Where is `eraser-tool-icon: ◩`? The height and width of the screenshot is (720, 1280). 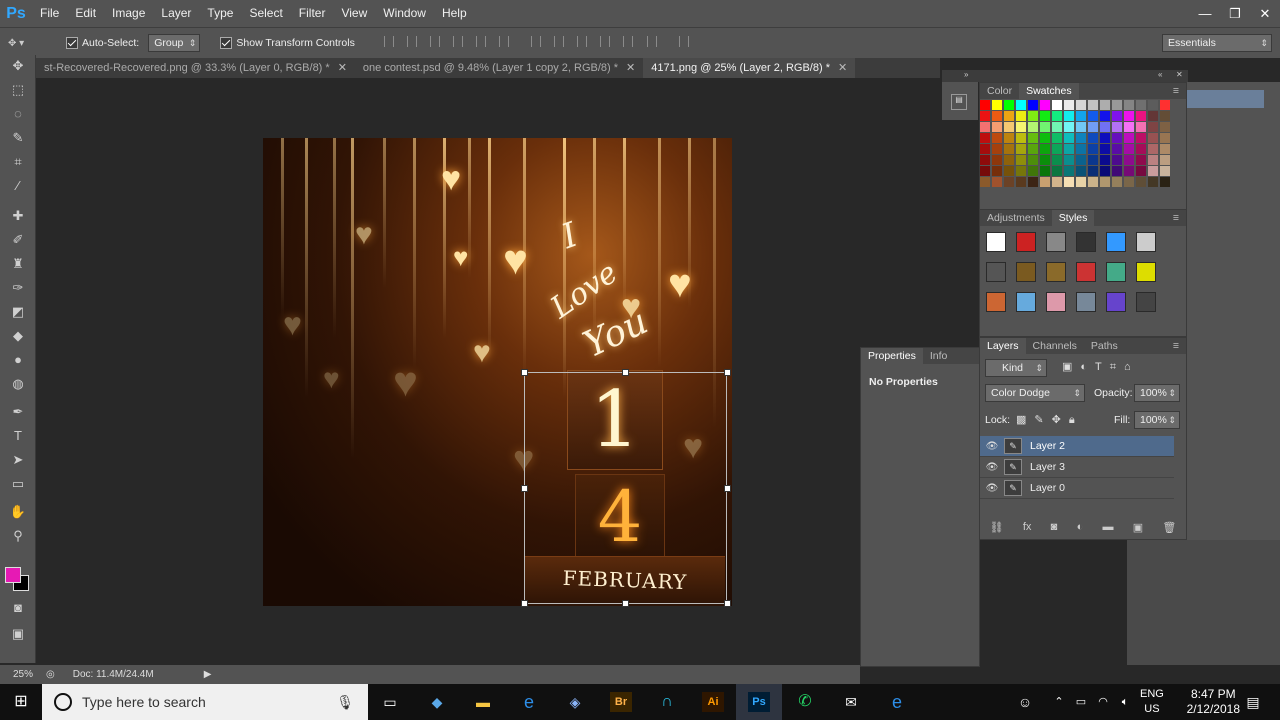 eraser-tool-icon: ◩ is located at coordinates (18, 312).